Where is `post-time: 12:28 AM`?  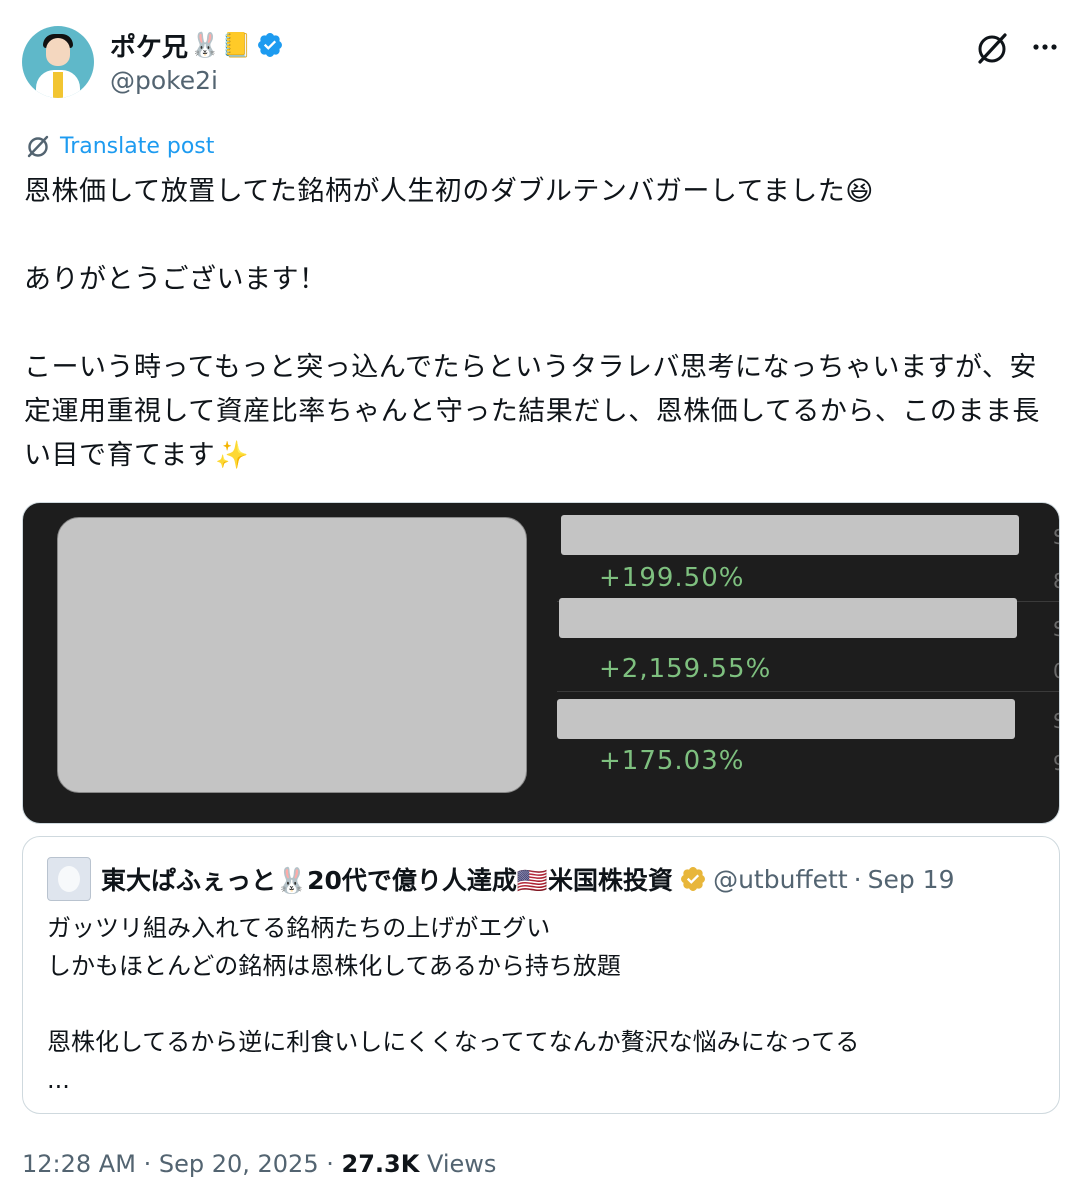 post-time: 12:28 AM is located at coordinates (79, 1164).